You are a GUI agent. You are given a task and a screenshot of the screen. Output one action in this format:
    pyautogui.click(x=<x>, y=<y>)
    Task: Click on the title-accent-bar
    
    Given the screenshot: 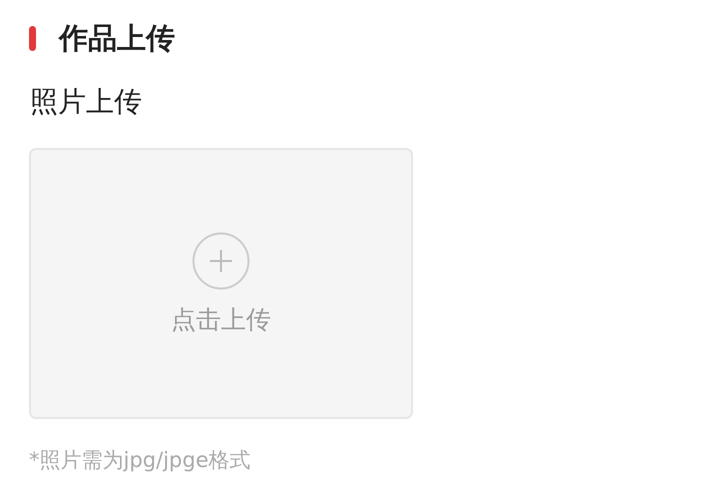 What is the action you would take?
    pyautogui.click(x=32, y=38)
    